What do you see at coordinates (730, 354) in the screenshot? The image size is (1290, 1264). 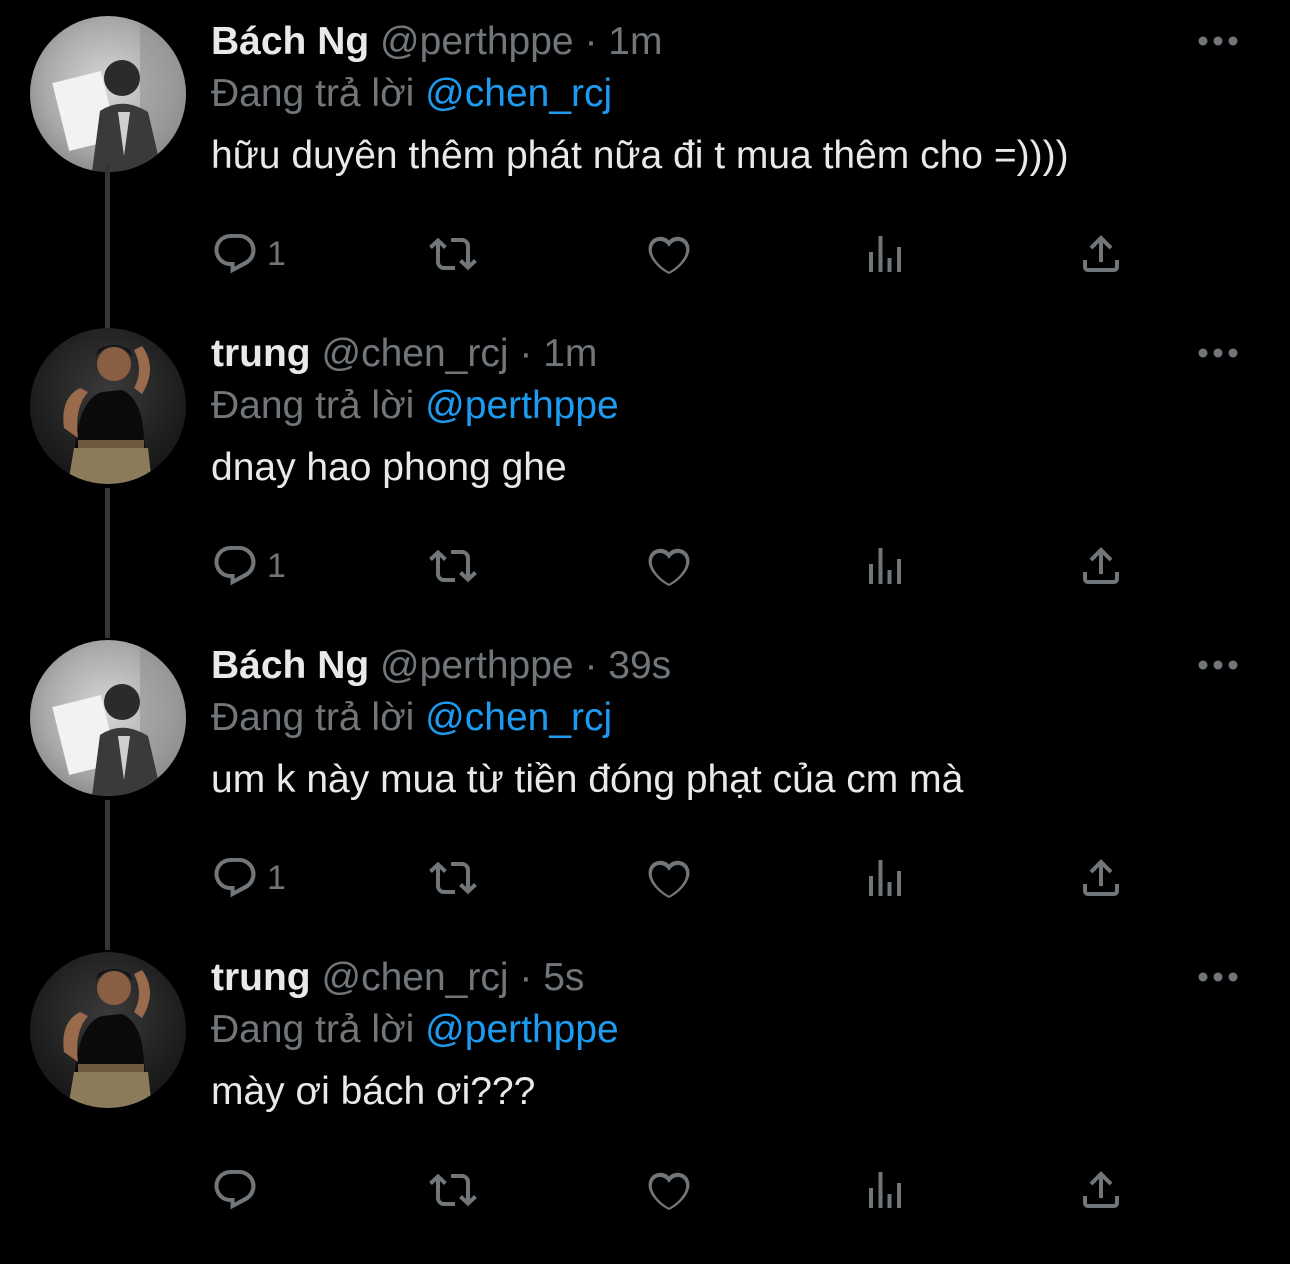 I see `tweet-header: trung @chen_rcj · 1m` at bounding box center [730, 354].